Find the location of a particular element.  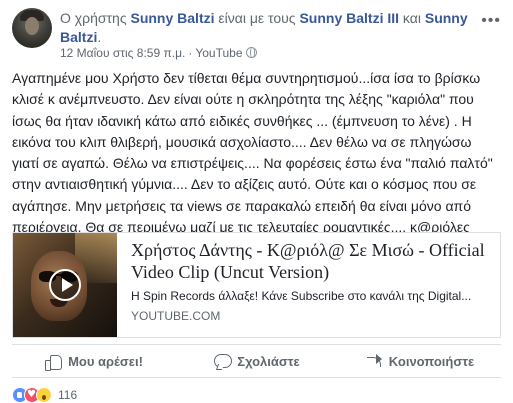

play-icon is located at coordinates (65, 285).